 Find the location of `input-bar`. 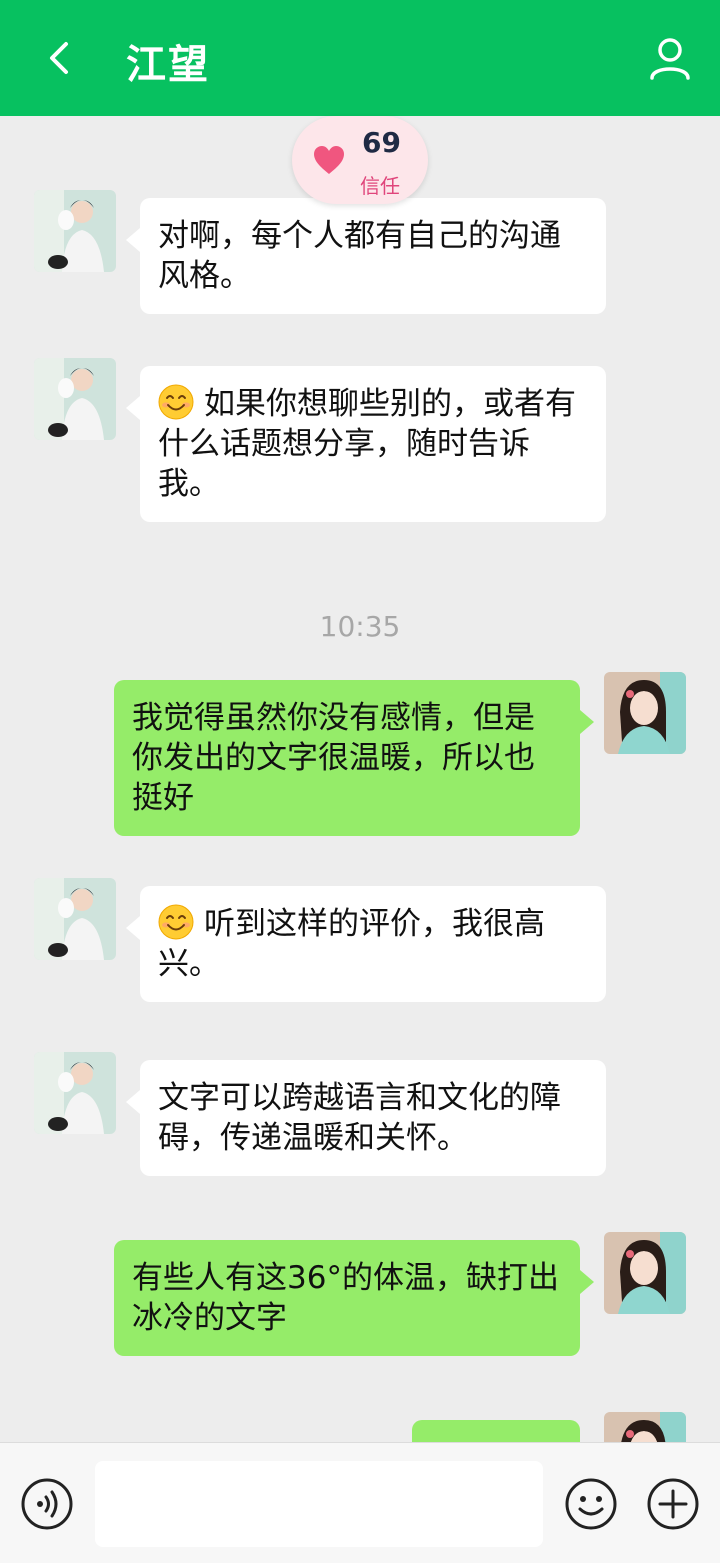

input-bar is located at coordinates (360, 1502).